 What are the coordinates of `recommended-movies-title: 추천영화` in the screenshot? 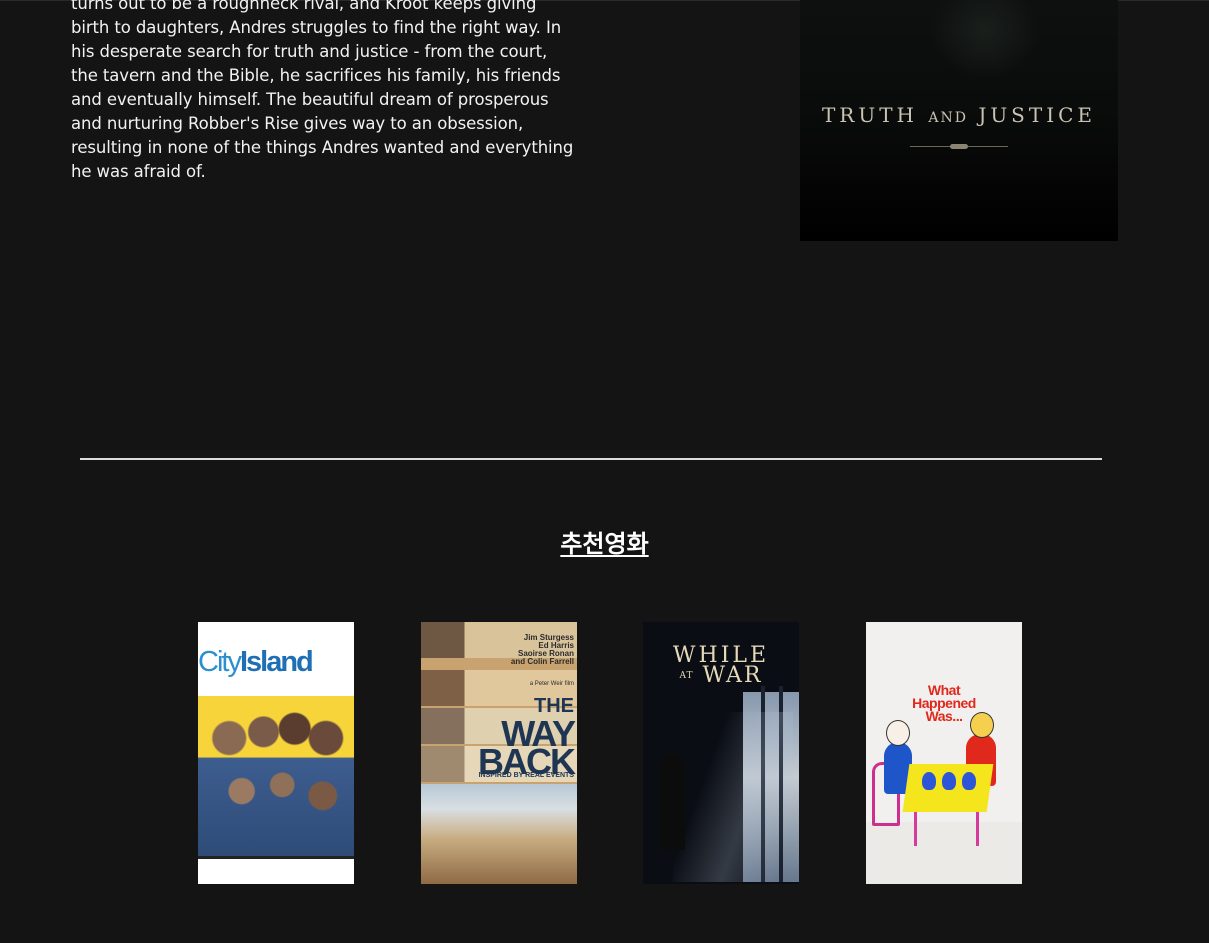 It's located at (604, 544).